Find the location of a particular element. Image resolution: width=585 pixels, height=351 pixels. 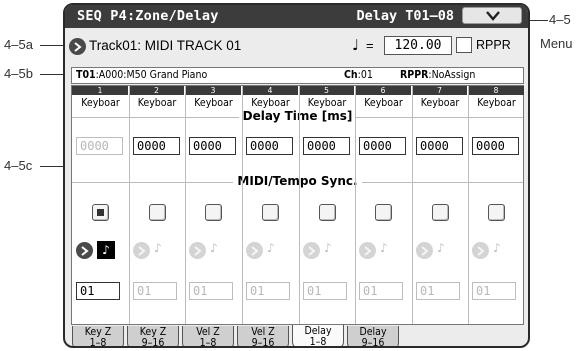

callout-menu-ref: 4–5 is located at coordinates (560, 19).